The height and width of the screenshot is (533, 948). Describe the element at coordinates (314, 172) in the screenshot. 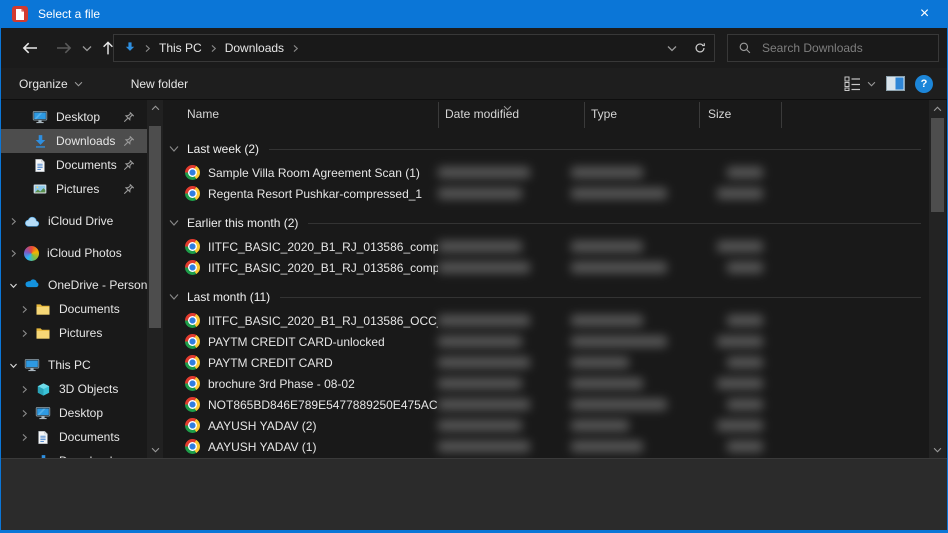

I see `file-name: Sample Villa Room Agreement Scan (1)` at that location.